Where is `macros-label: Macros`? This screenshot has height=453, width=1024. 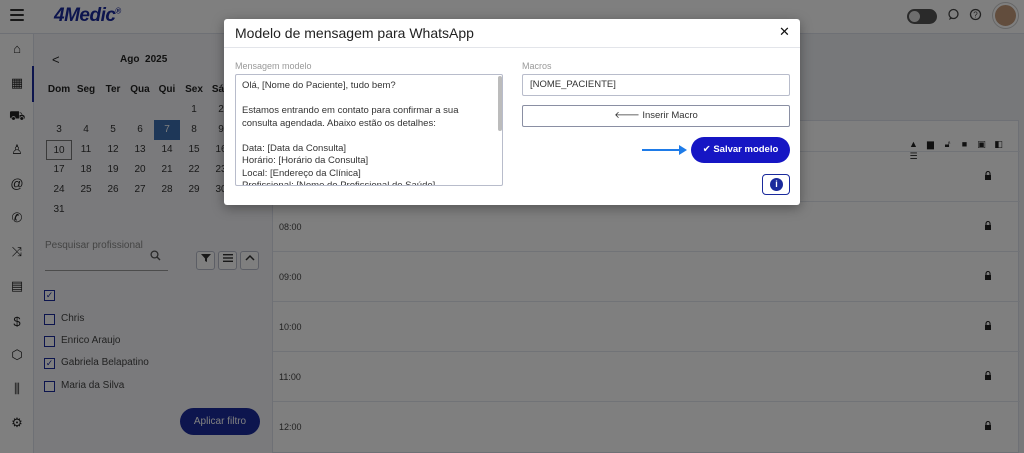
macros-label: Macros is located at coordinates (537, 66).